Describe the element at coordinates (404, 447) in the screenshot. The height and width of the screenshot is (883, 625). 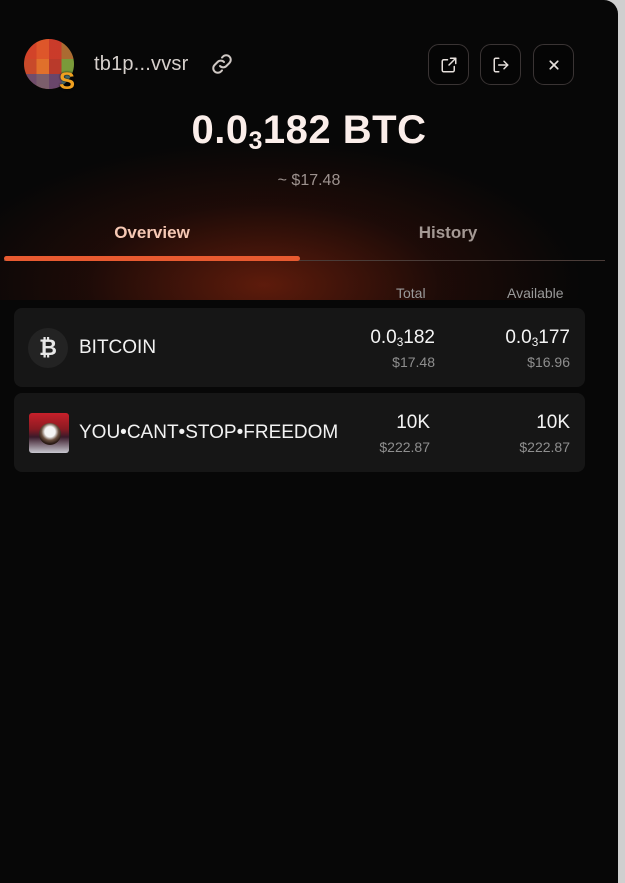
I see `total-fiat: $222.87` at that location.